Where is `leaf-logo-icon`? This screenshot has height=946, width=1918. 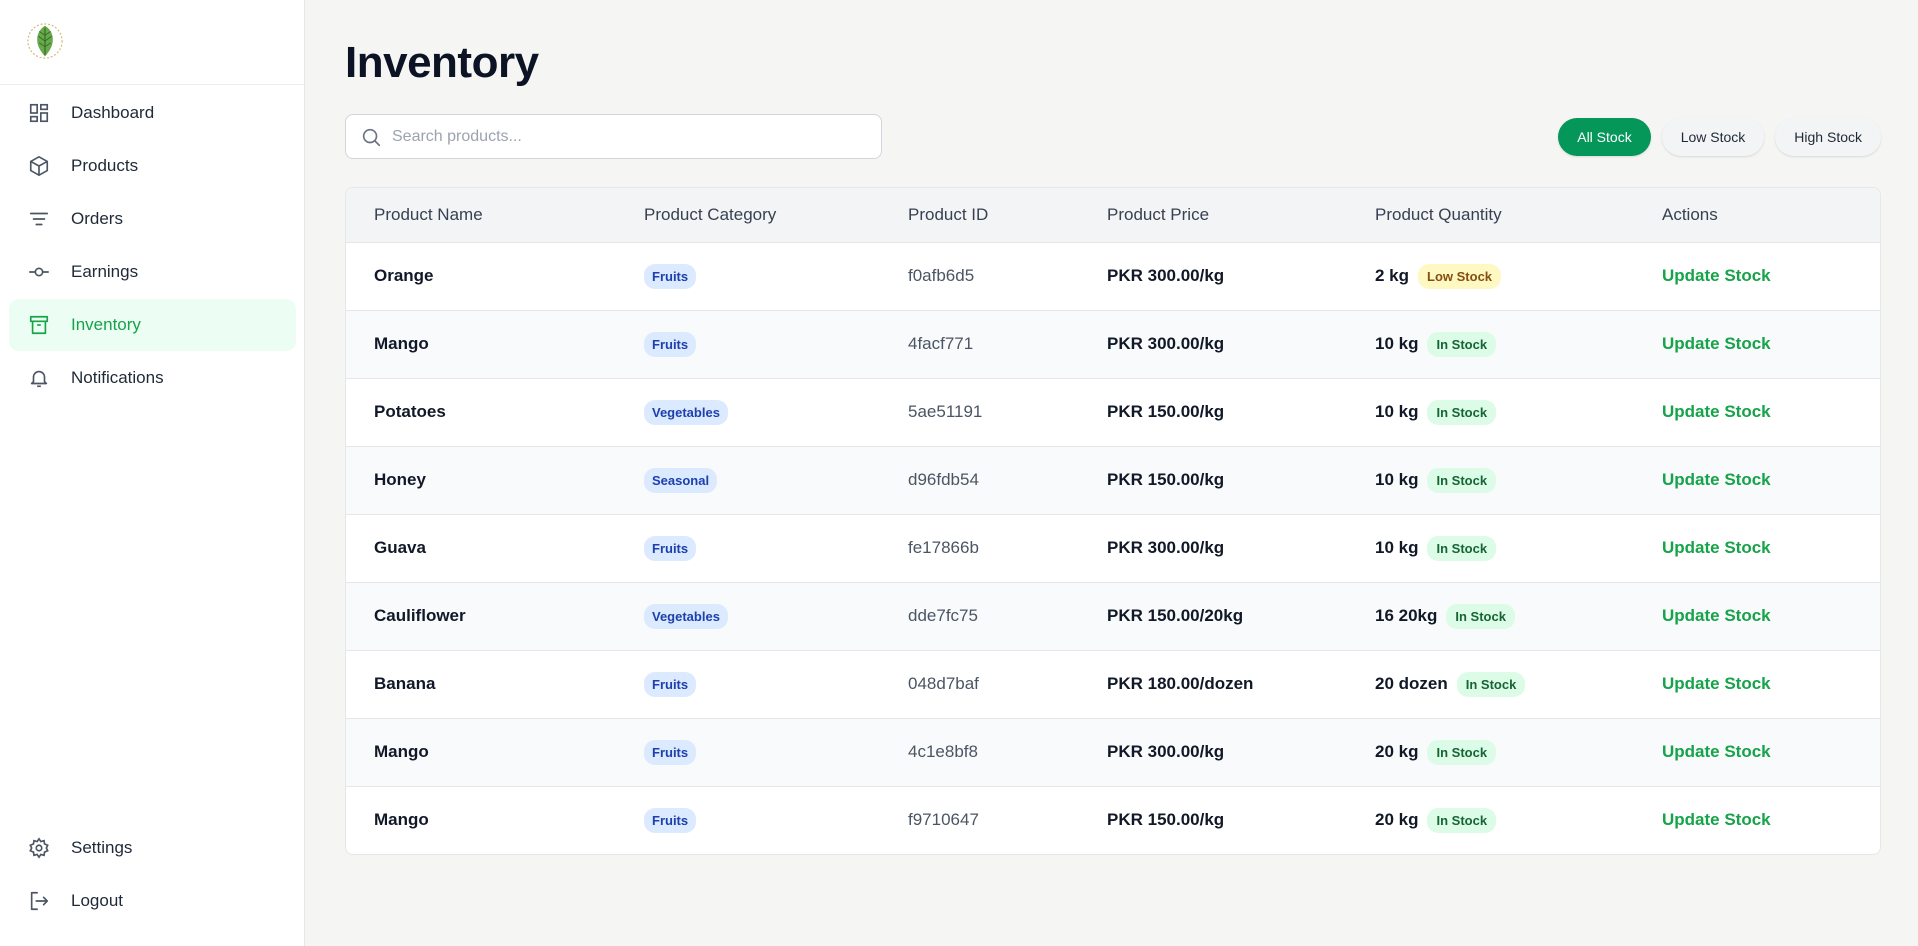
leaf-logo-icon is located at coordinates (45, 41).